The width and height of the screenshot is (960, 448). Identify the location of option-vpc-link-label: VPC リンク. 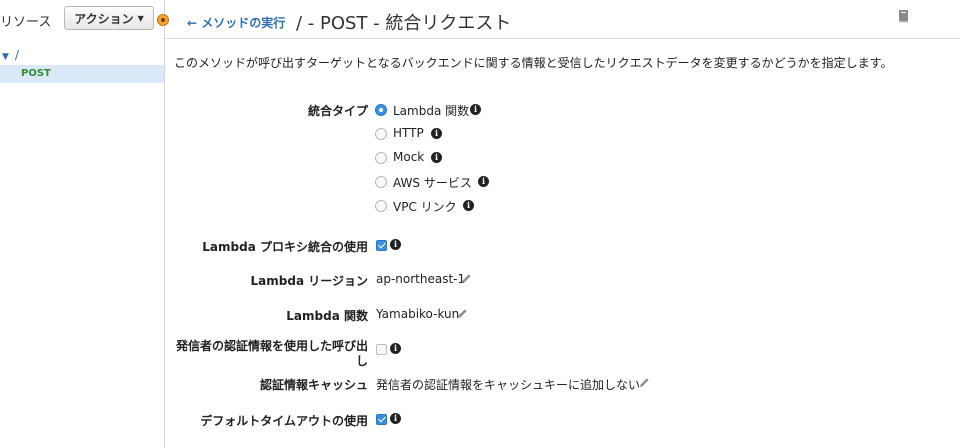
(425, 207).